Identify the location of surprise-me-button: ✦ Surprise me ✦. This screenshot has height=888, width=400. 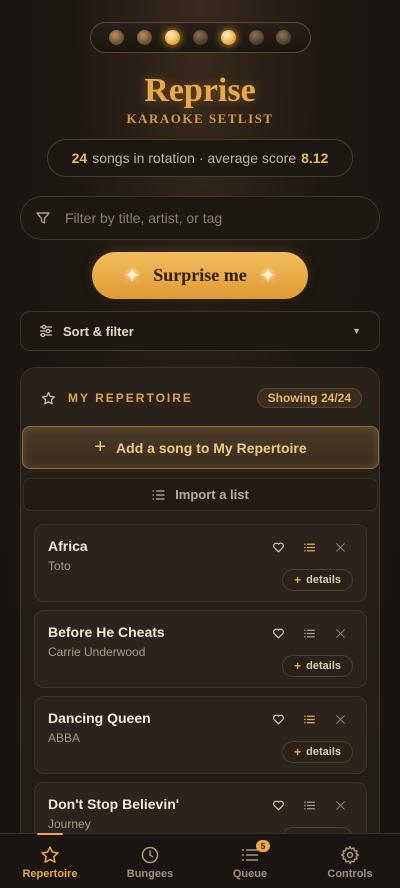
(200, 275).